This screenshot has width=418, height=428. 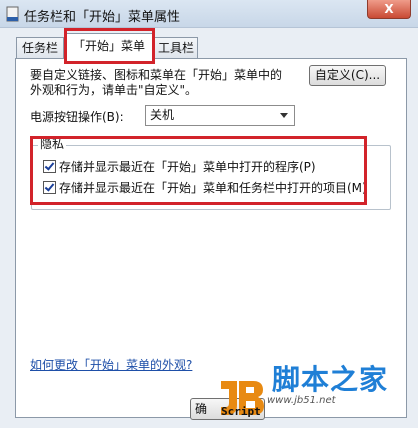 I want to click on taskbar-properties-icon, so click(x=12, y=14).